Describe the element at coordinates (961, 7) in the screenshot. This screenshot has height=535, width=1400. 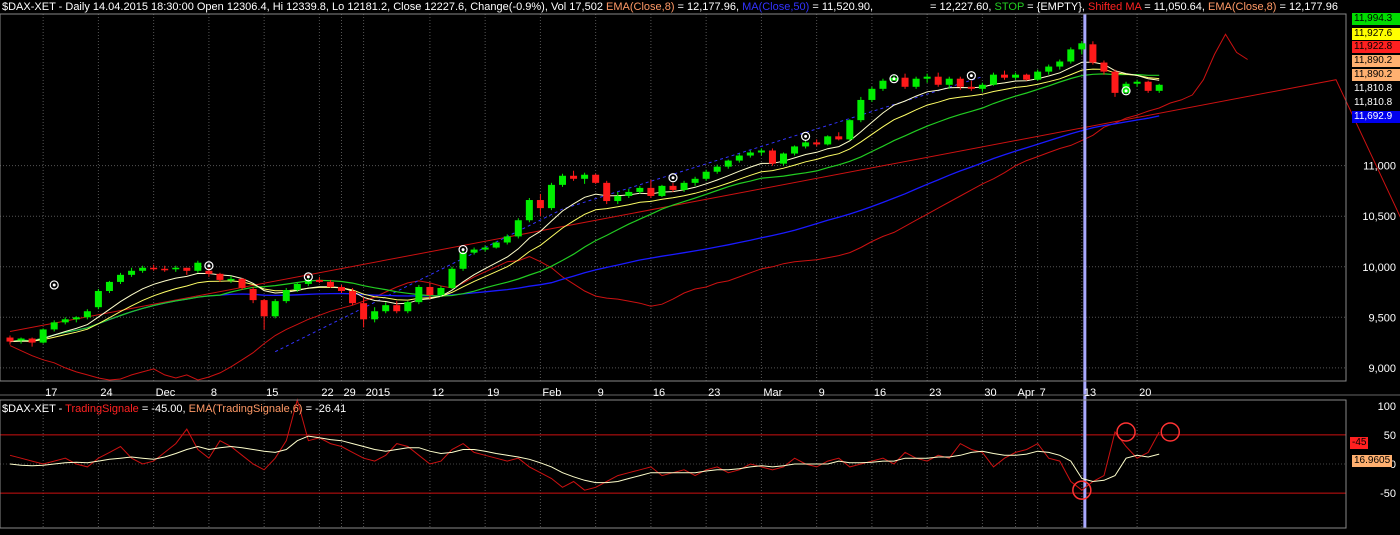
I see `close-value: = 12,227.60,` at that location.